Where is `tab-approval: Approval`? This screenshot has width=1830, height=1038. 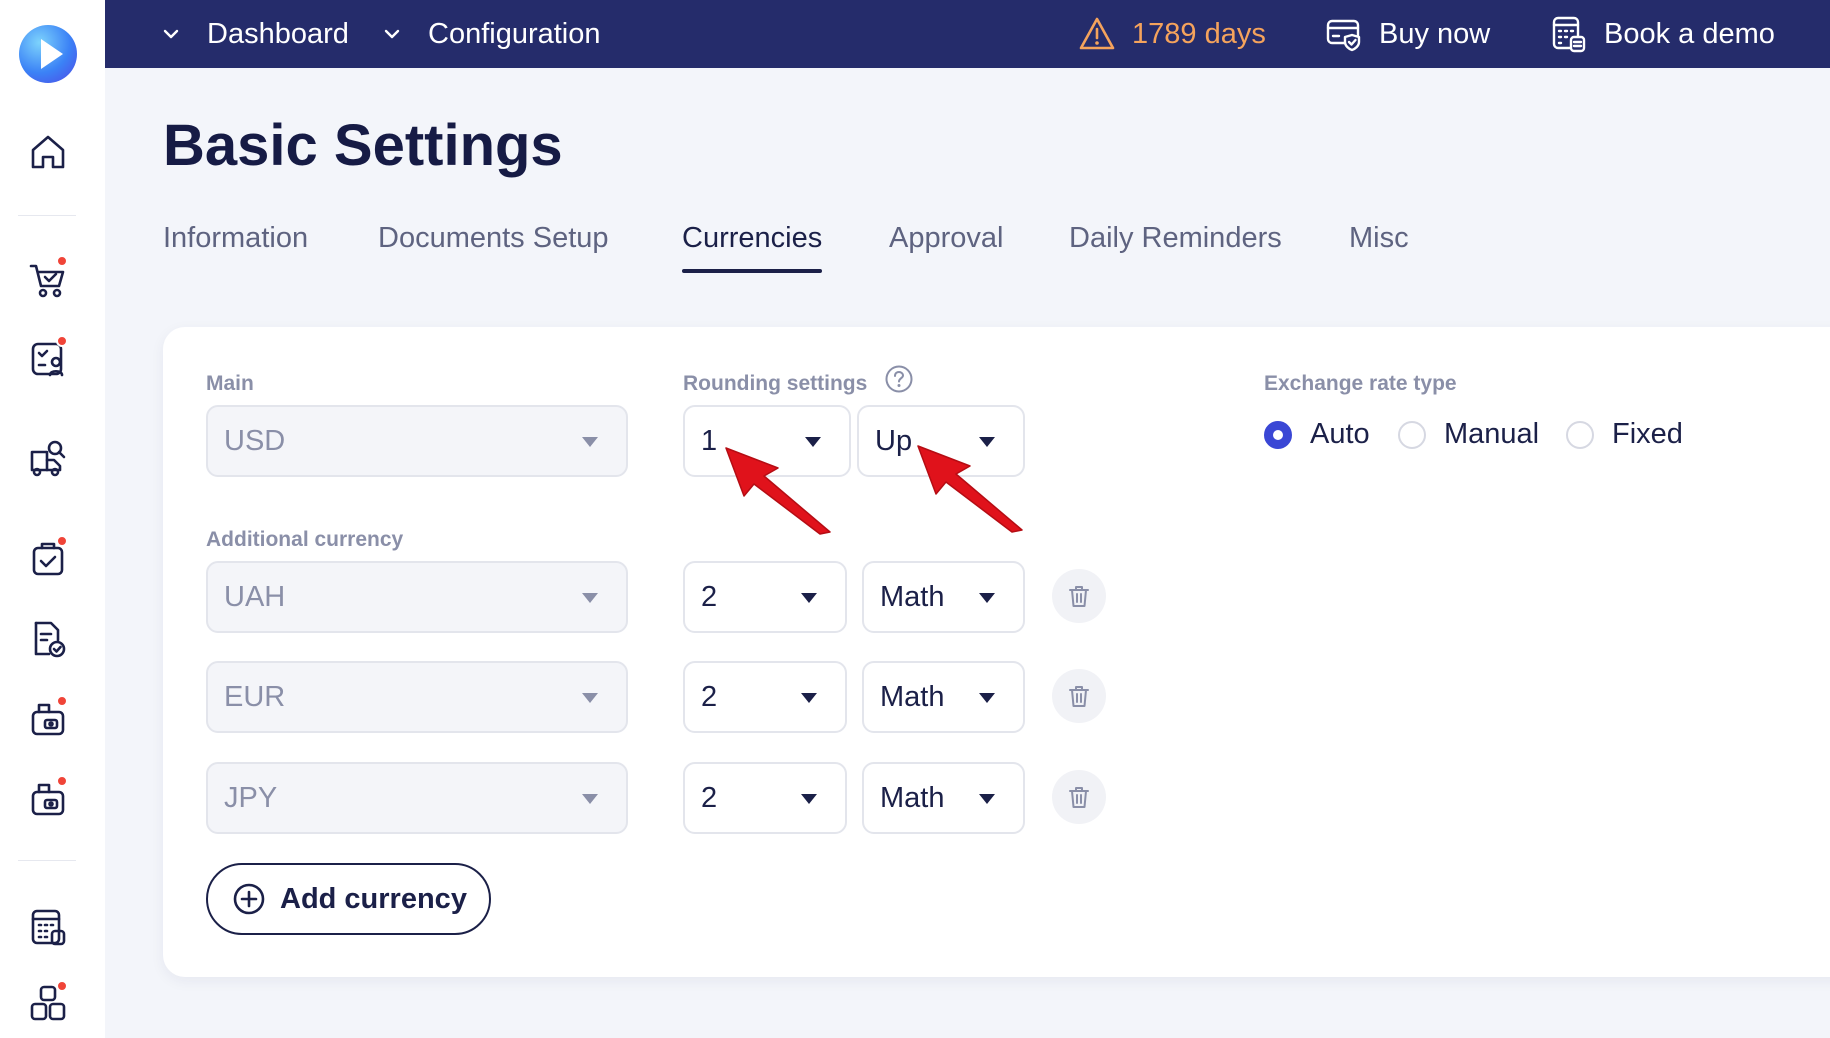
tab-approval: Approval is located at coordinates (946, 247).